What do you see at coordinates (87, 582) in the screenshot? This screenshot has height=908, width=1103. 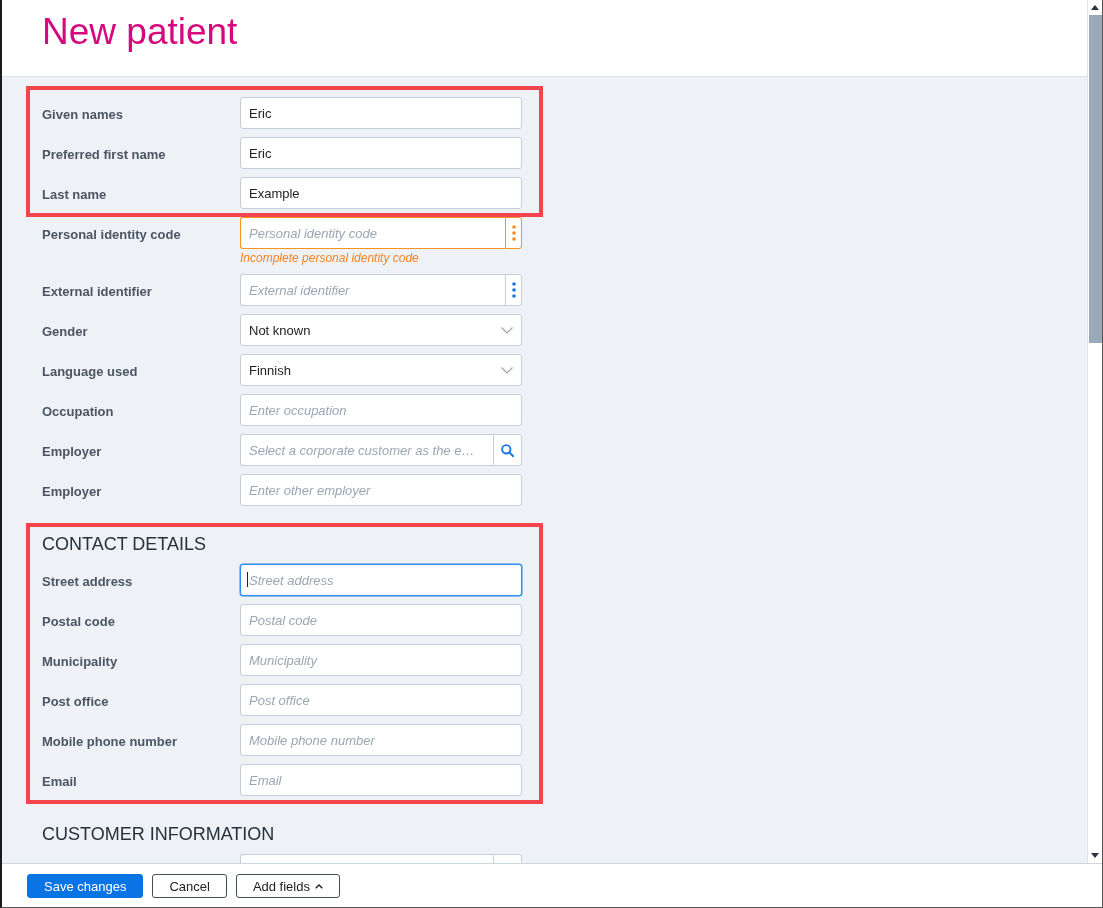 I see `field-label: Street address` at bounding box center [87, 582].